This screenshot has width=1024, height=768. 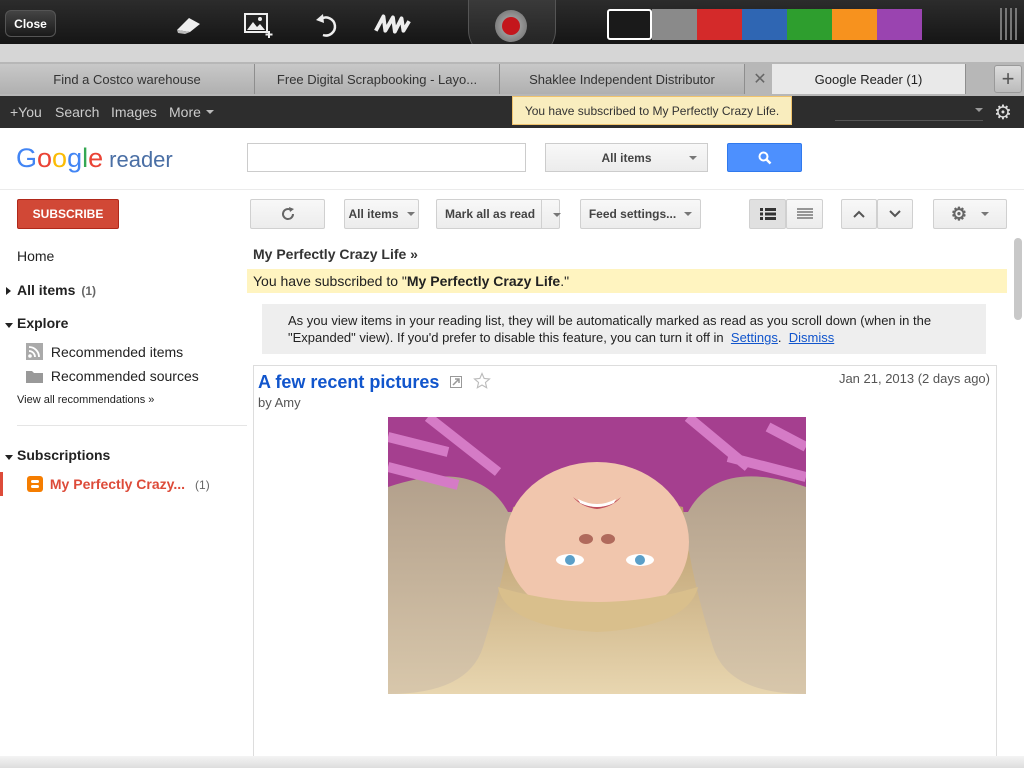 I want to click on header-divider, so click(x=512, y=189).